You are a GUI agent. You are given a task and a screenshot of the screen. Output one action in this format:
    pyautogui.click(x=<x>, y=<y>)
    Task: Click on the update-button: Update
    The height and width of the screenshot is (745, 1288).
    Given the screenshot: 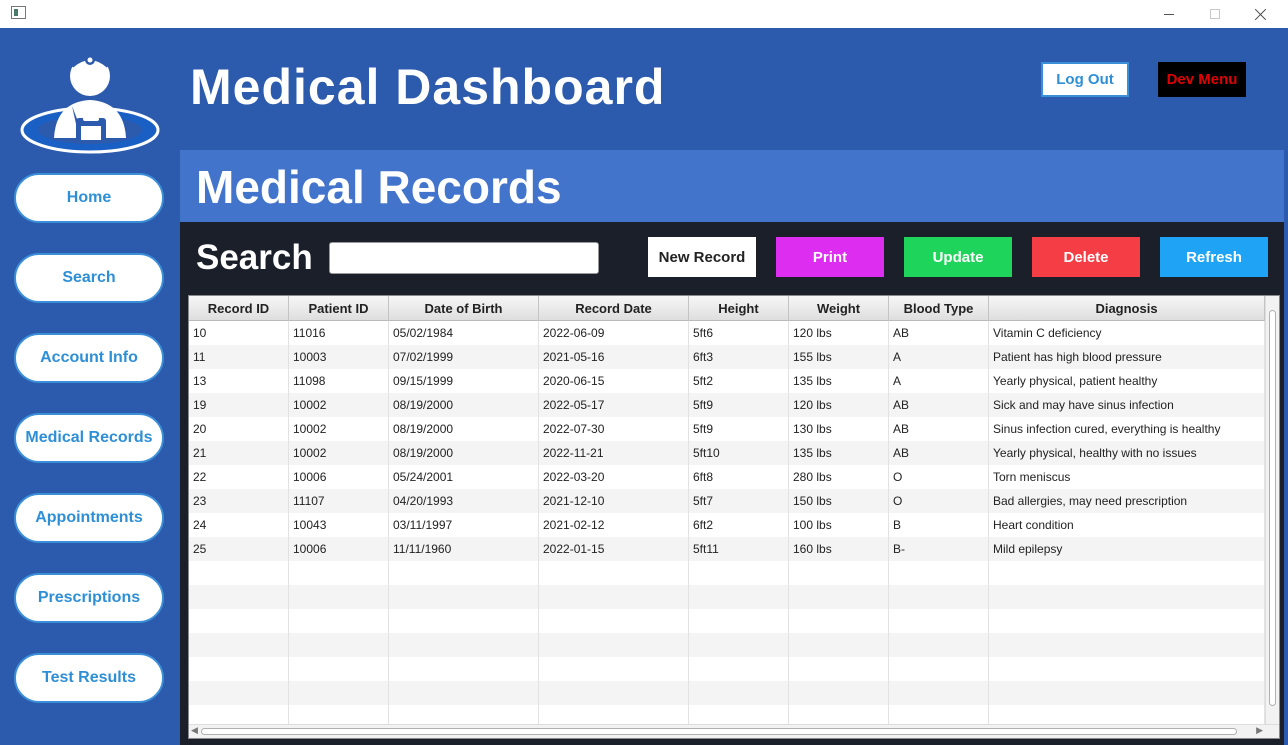 What is the action you would take?
    pyautogui.click(x=958, y=257)
    